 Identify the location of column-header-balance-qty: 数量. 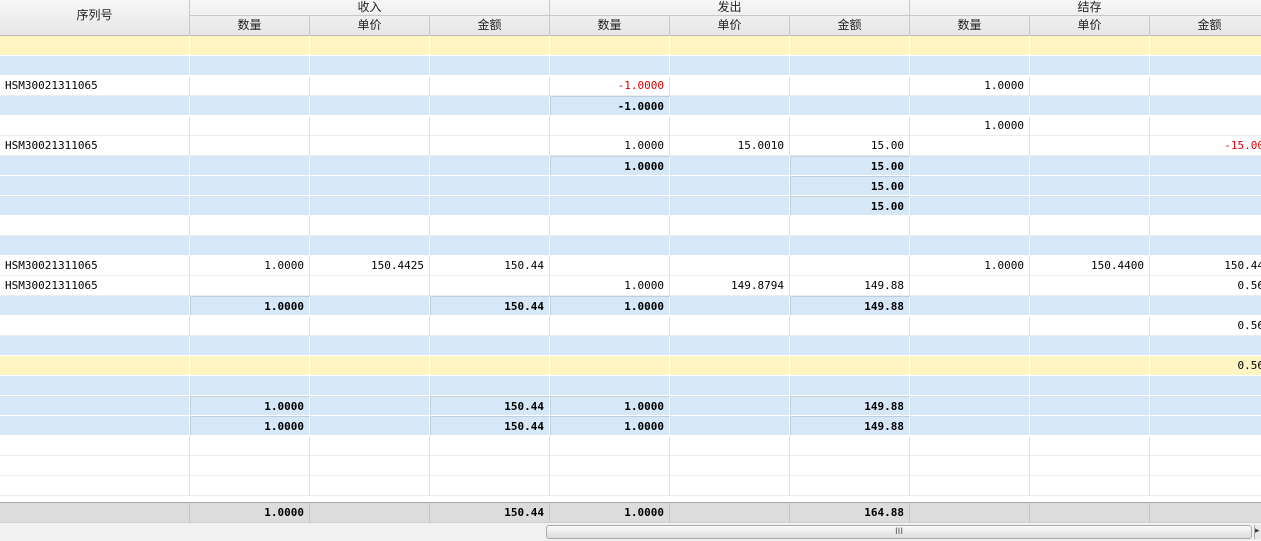
(970, 26).